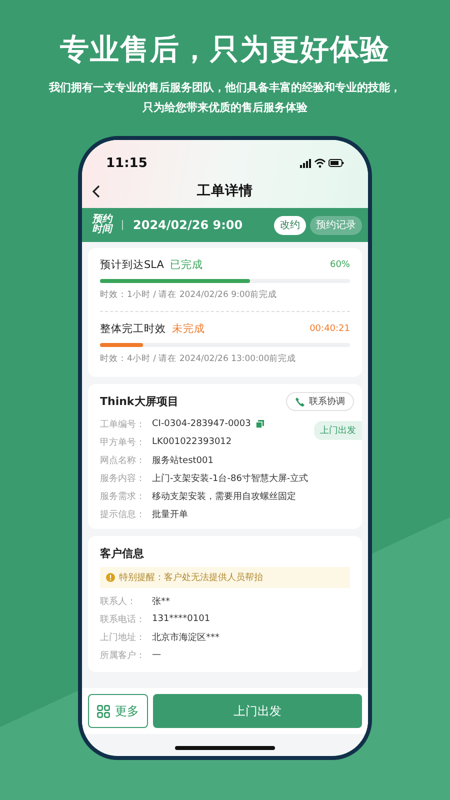  Describe the element at coordinates (320, 401) in the screenshot. I see `contact-button: 联系协调` at that location.